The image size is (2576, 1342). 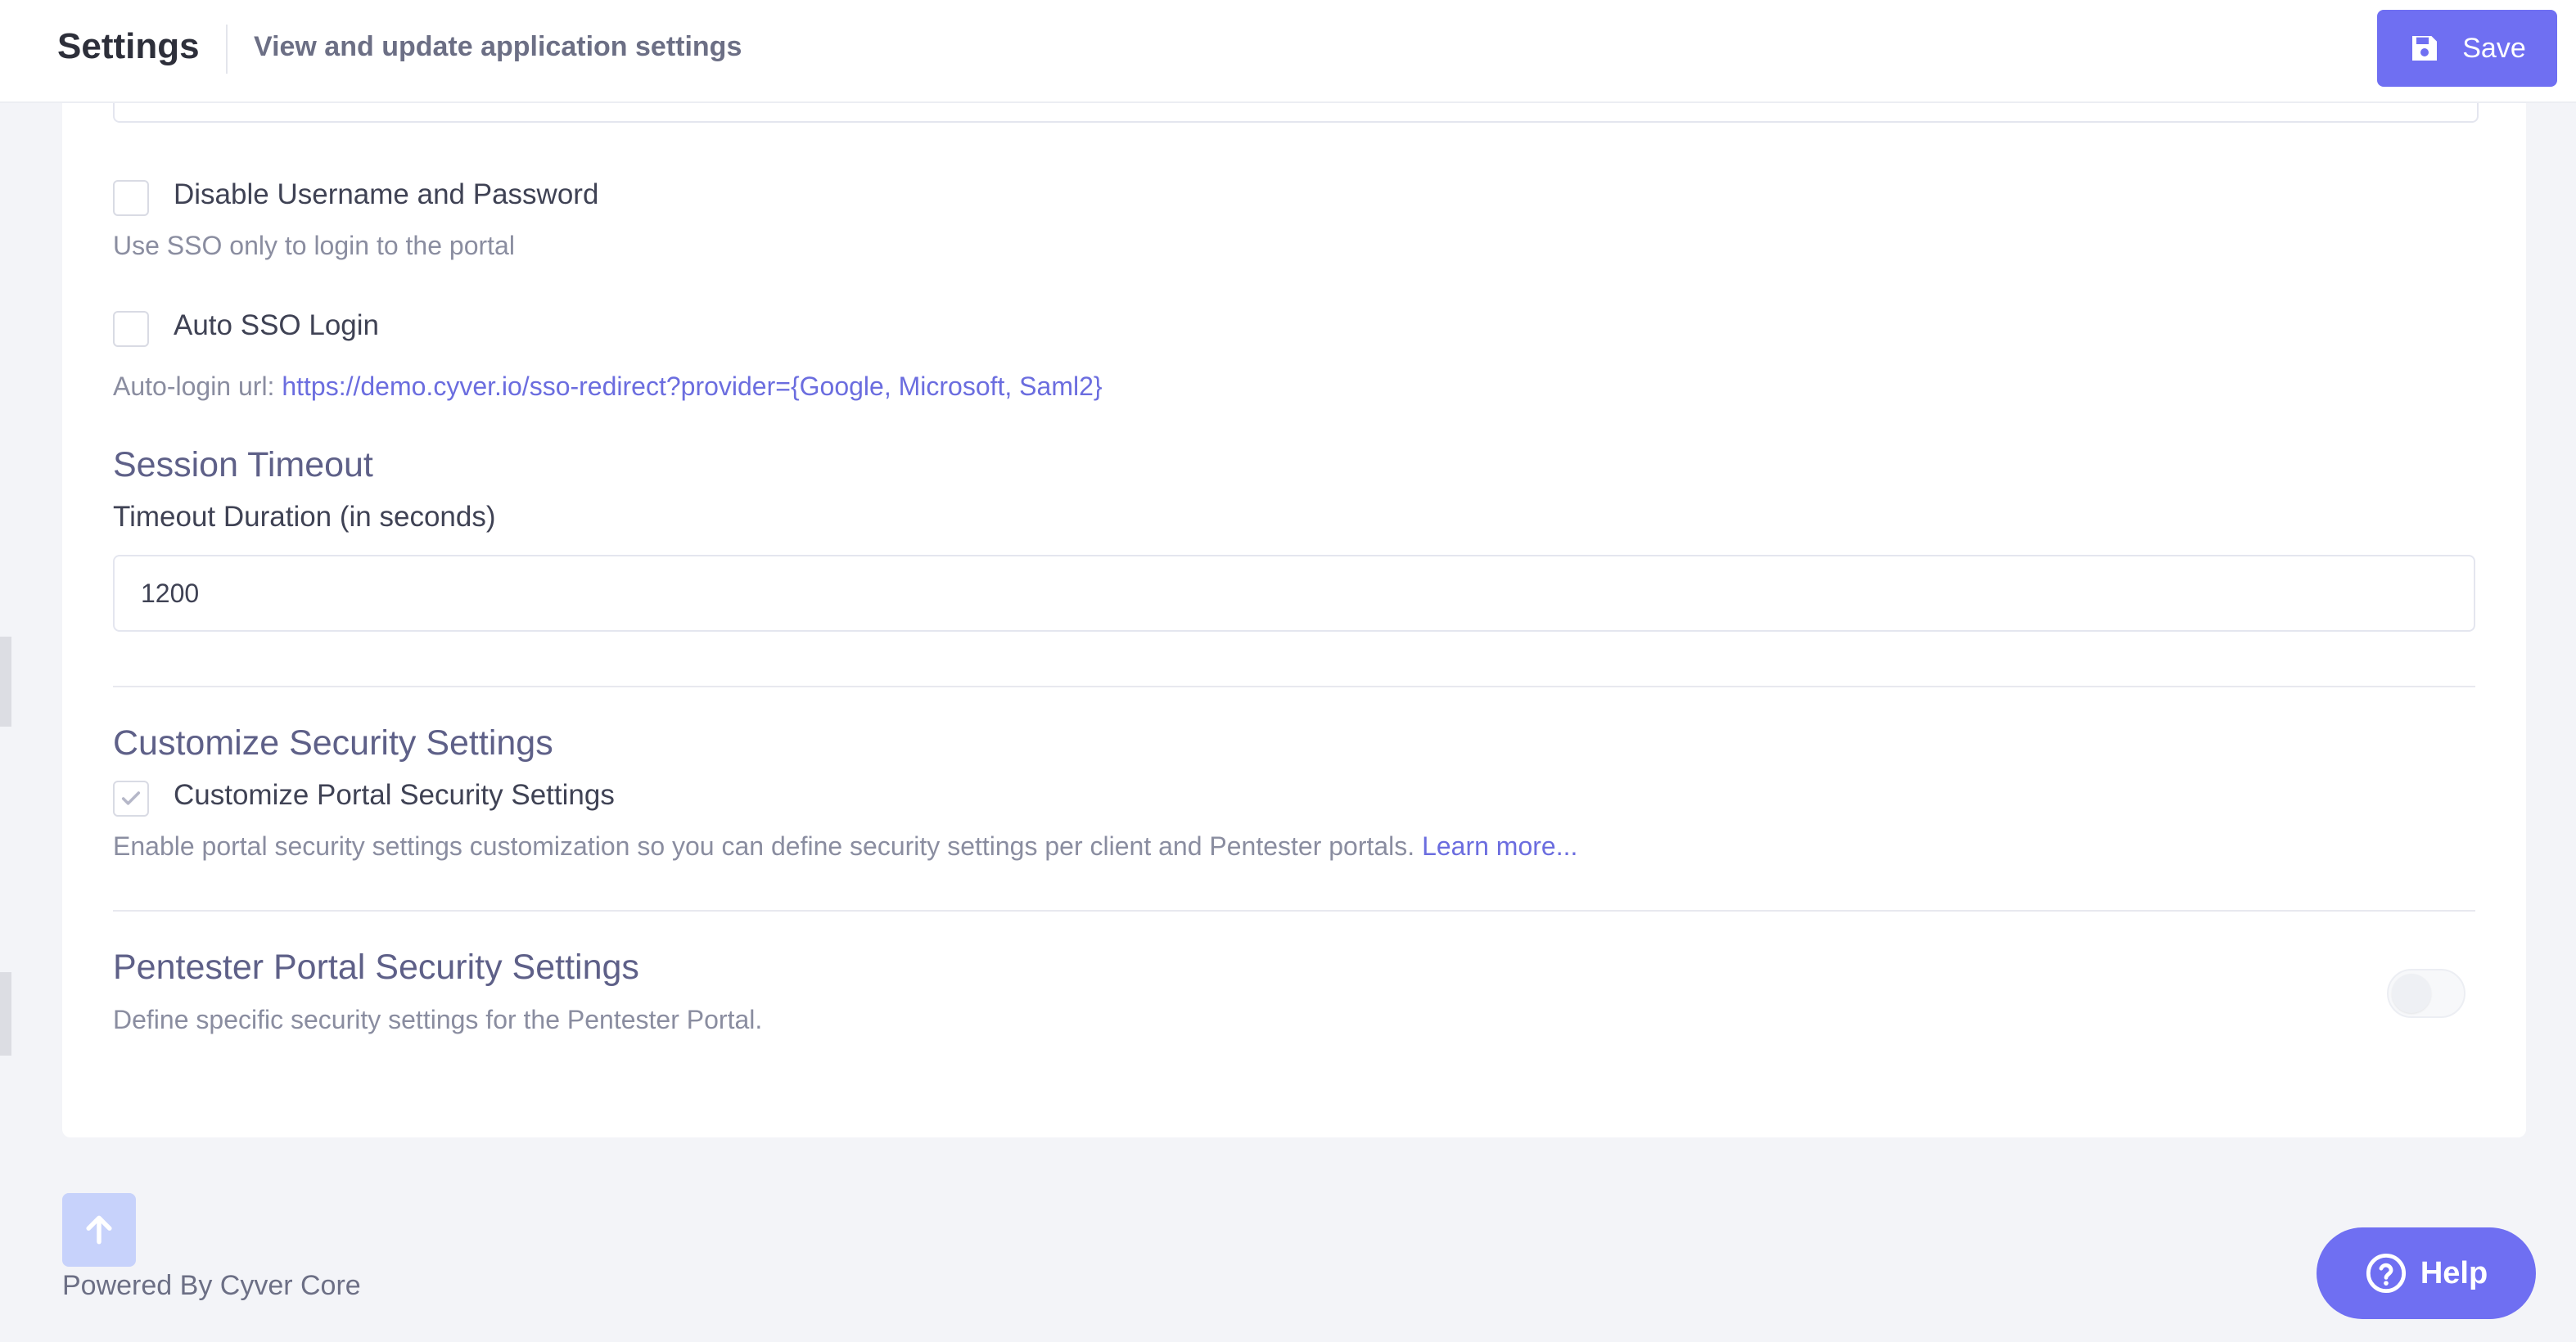 I want to click on powered-by-text: Powered By Cyver Core, so click(x=211, y=1285).